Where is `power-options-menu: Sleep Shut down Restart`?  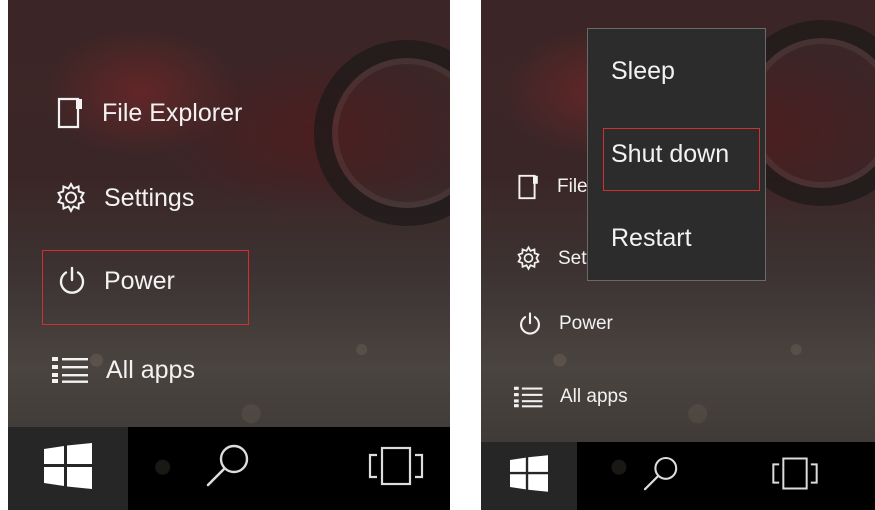 power-options-menu: Sleep Shut down Restart is located at coordinates (676, 154).